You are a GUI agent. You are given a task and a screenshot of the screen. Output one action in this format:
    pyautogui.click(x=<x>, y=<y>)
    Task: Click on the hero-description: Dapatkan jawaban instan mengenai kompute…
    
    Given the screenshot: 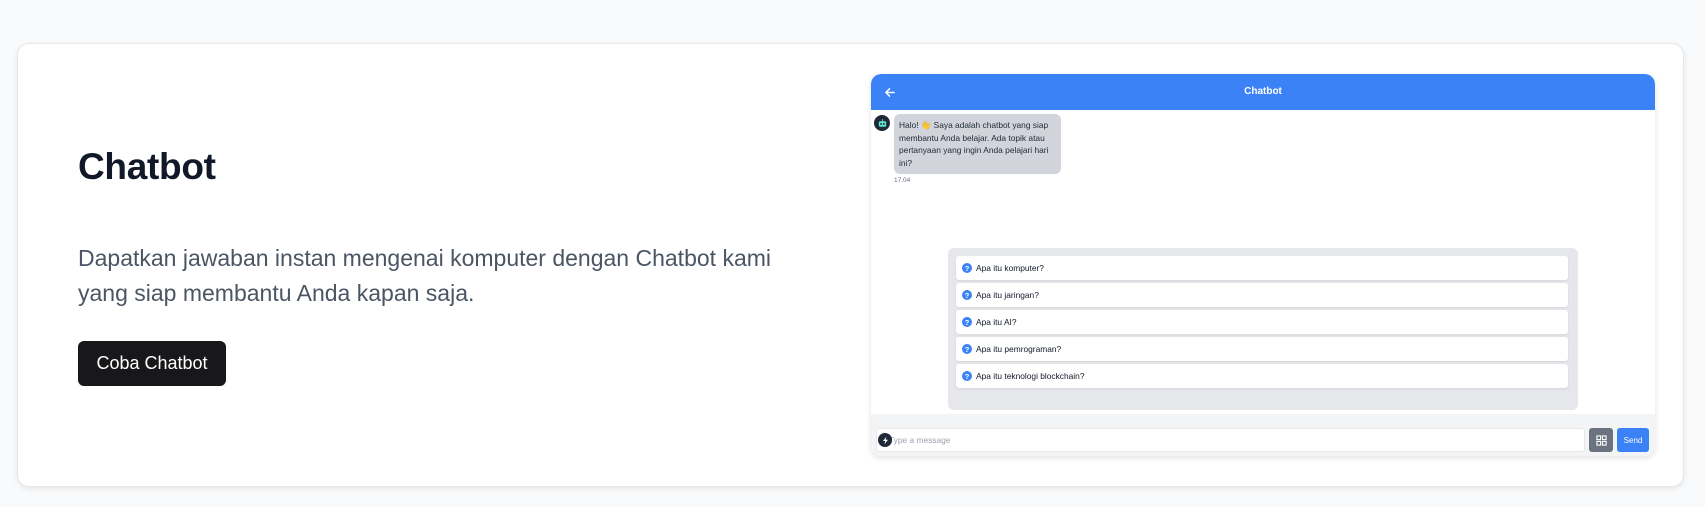 What is the action you would take?
    pyautogui.click(x=424, y=275)
    